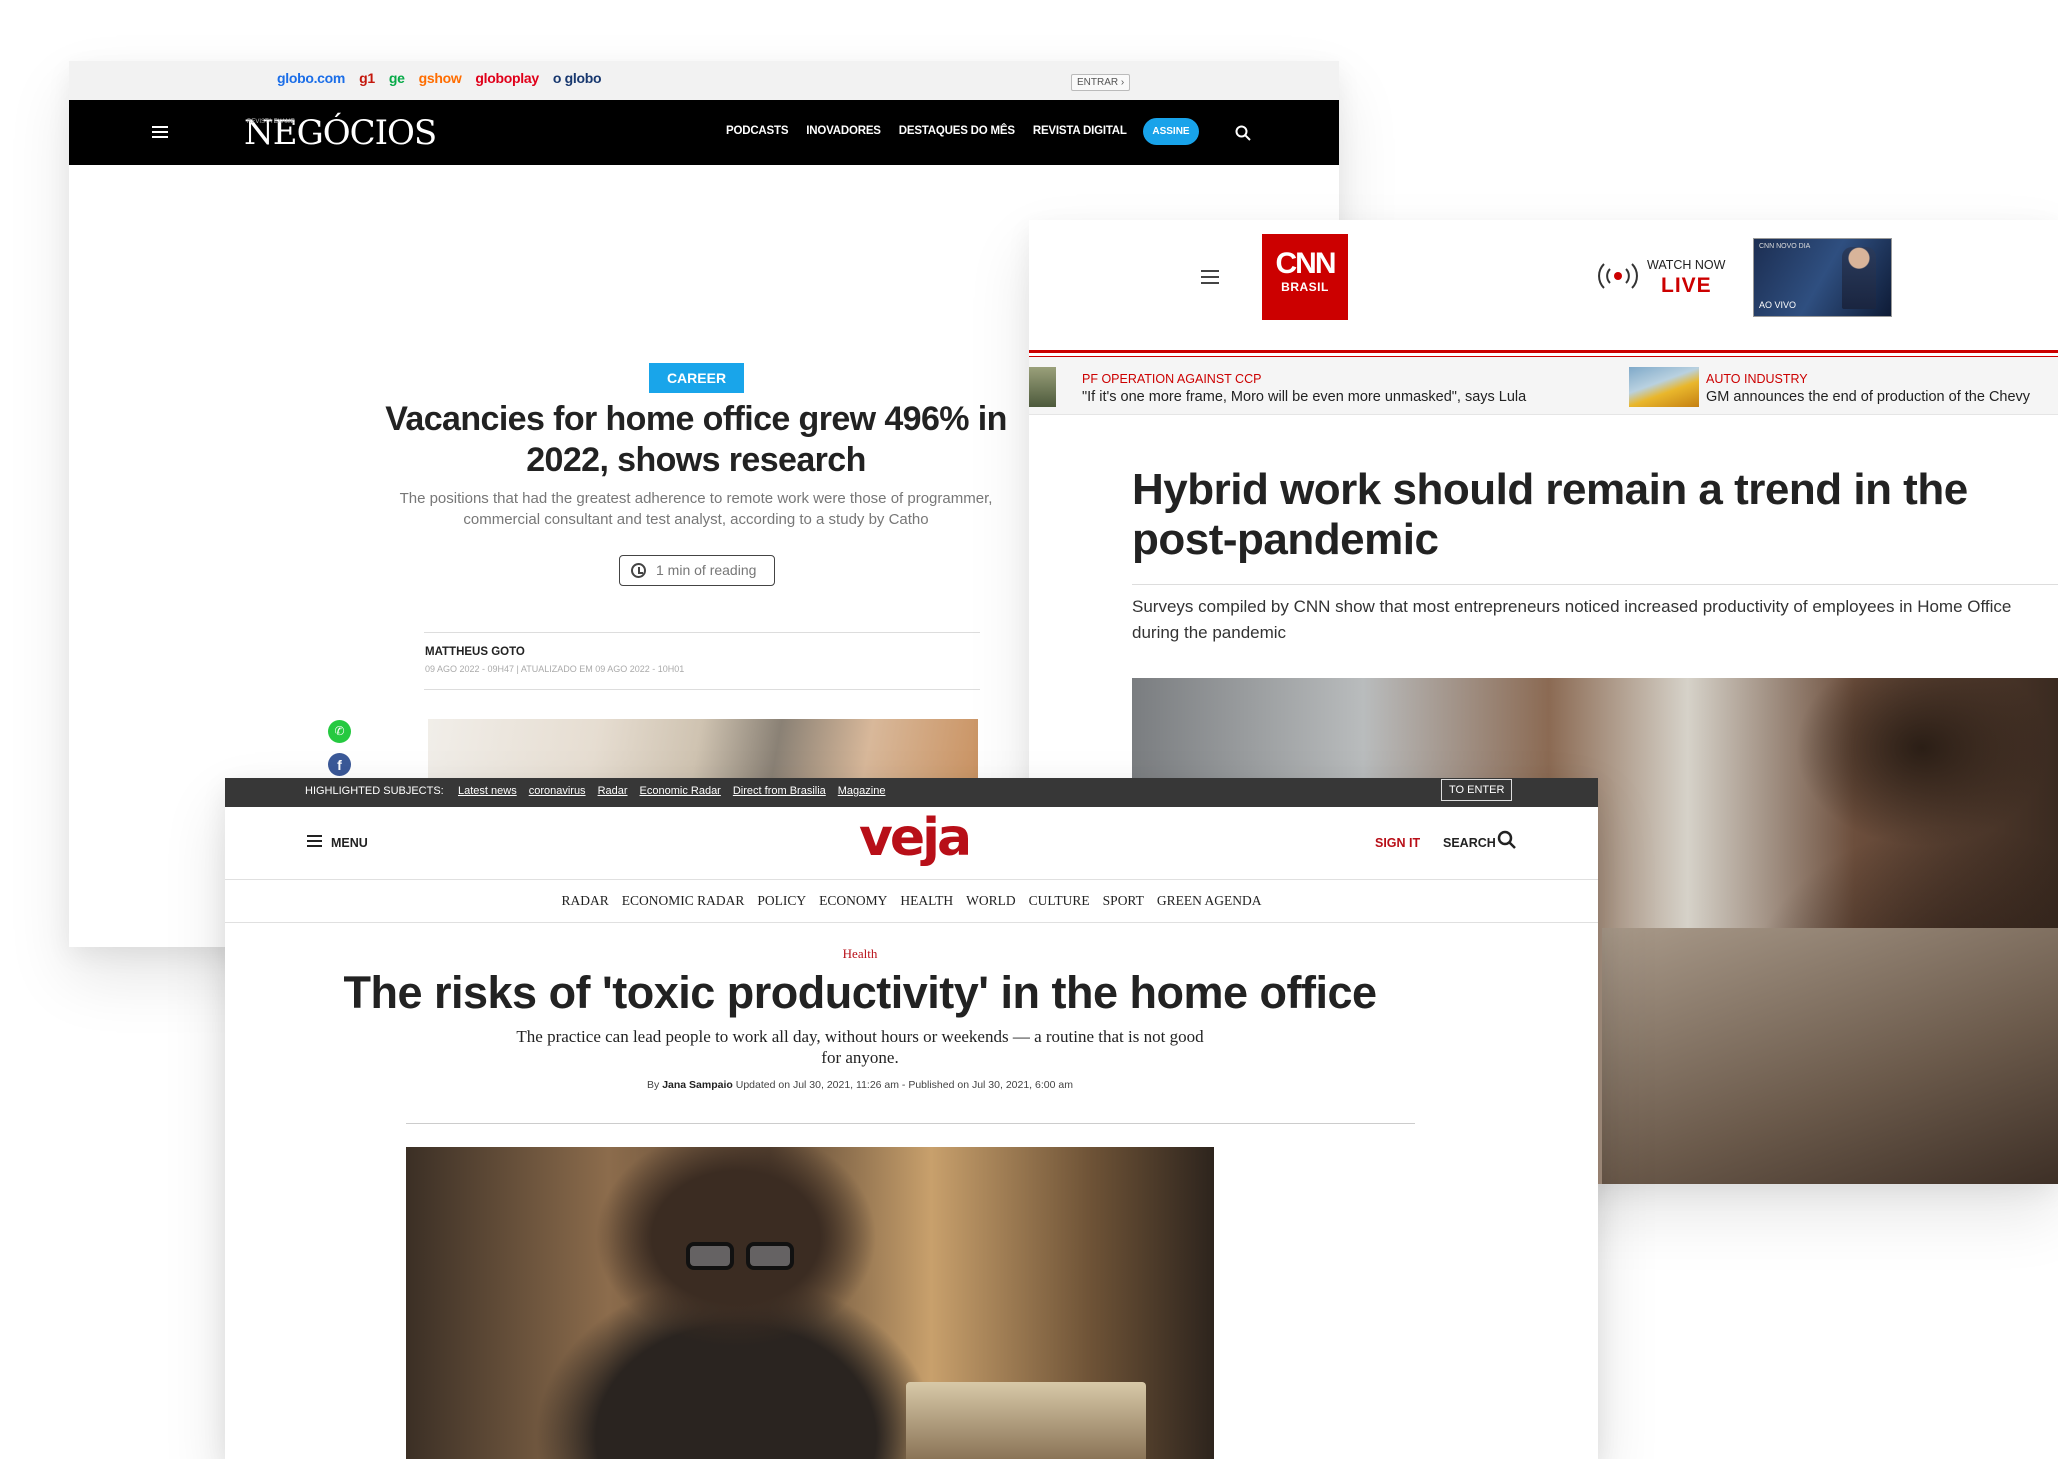 The height and width of the screenshot is (1459, 2058). What do you see at coordinates (1171, 131) in the screenshot?
I see `subscribe-button: ASSINE` at bounding box center [1171, 131].